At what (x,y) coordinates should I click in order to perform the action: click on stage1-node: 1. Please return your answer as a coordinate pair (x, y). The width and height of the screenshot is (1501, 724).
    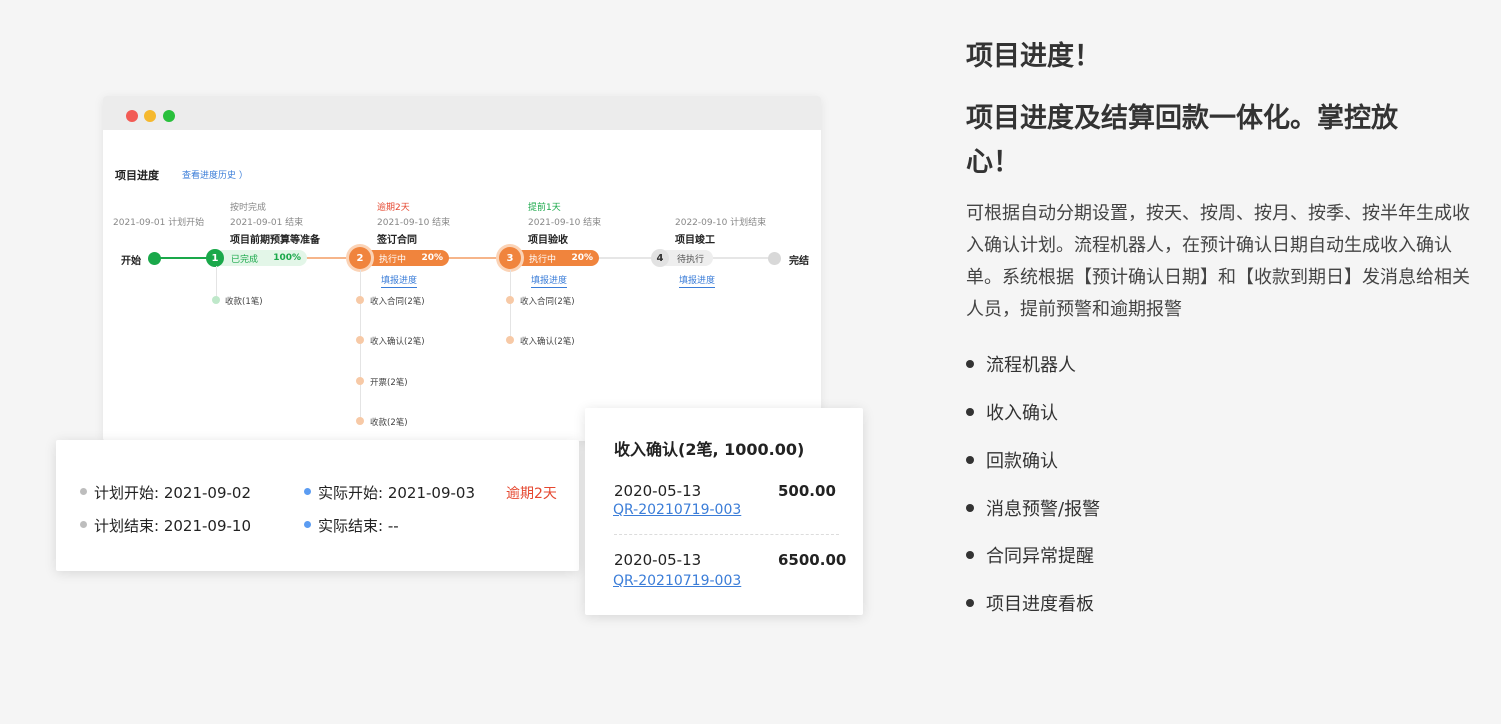
    Looking at the image, I should click on (215, 258).